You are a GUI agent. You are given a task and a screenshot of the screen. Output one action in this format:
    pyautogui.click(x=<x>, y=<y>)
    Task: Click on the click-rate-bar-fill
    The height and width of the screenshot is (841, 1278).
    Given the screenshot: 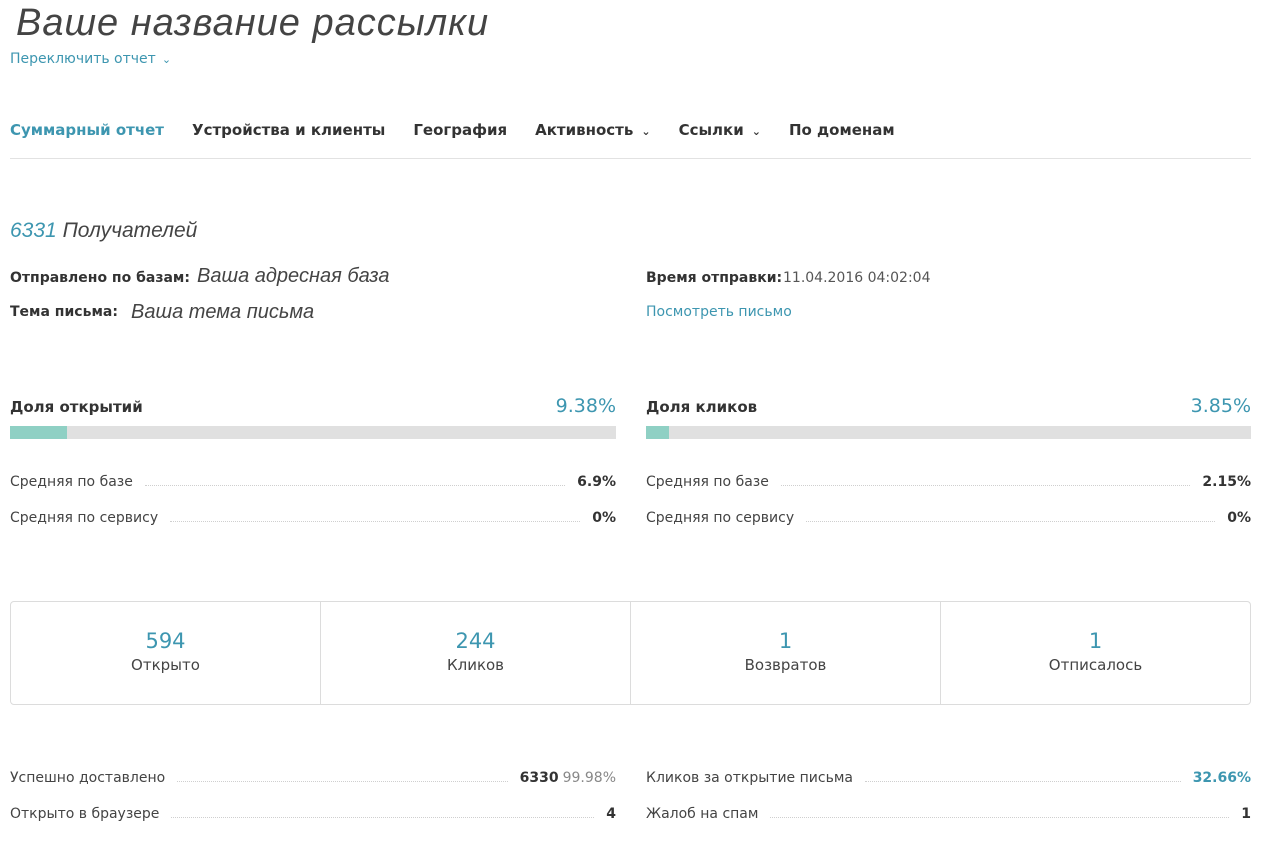 What is the action you would take?
    pyautogui.click(x=658, y=432)
    